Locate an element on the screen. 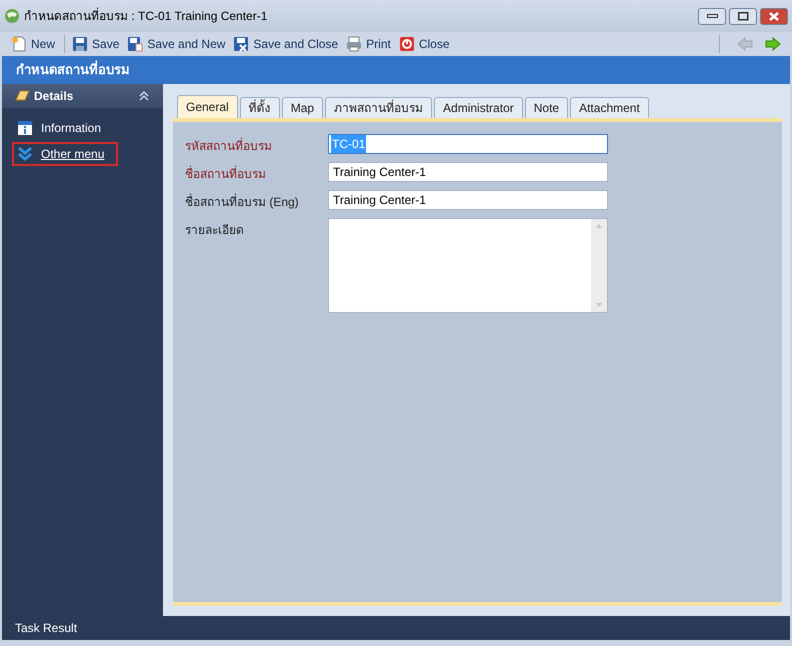 The height and width of the screenshot is (646, 792). printer-icon is located at coordinates (354, 44).